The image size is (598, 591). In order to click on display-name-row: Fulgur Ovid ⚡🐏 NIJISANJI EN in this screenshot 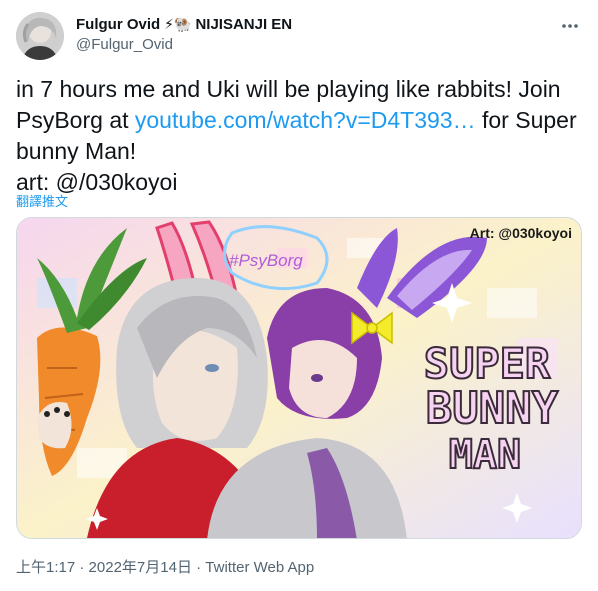, I will do `click(184, 24)`.